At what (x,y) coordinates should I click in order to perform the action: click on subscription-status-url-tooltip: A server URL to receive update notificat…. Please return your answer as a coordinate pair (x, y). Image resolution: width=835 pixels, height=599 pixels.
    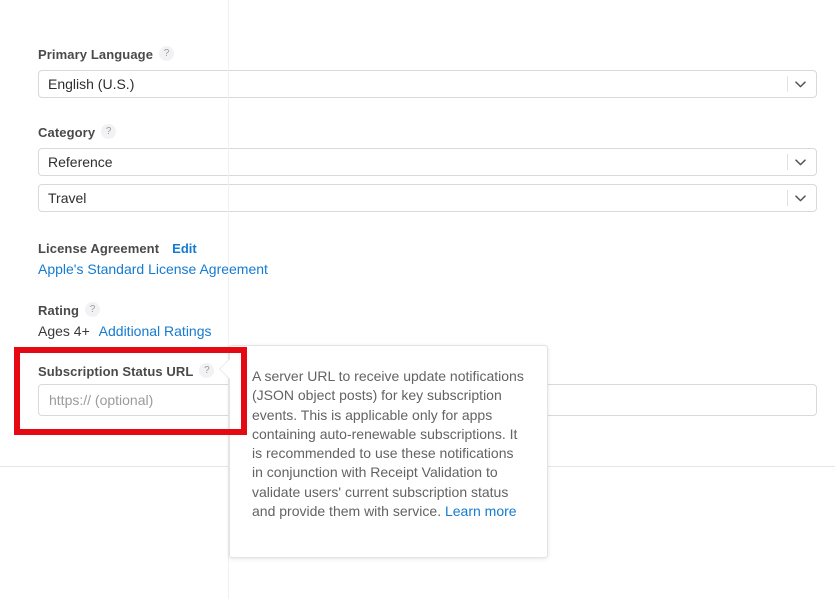
    Looking at the image, I should click on (383, 451).